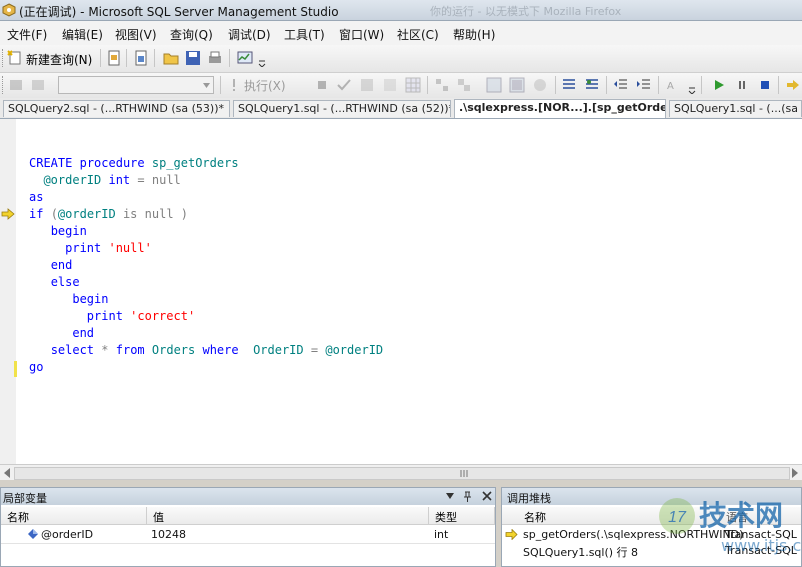 Image resolution: width=802 pixels, height=567 pixels. Describe the element at coordinates (517, 85) in the screenshot. I see `results-pane-icon` at that location.